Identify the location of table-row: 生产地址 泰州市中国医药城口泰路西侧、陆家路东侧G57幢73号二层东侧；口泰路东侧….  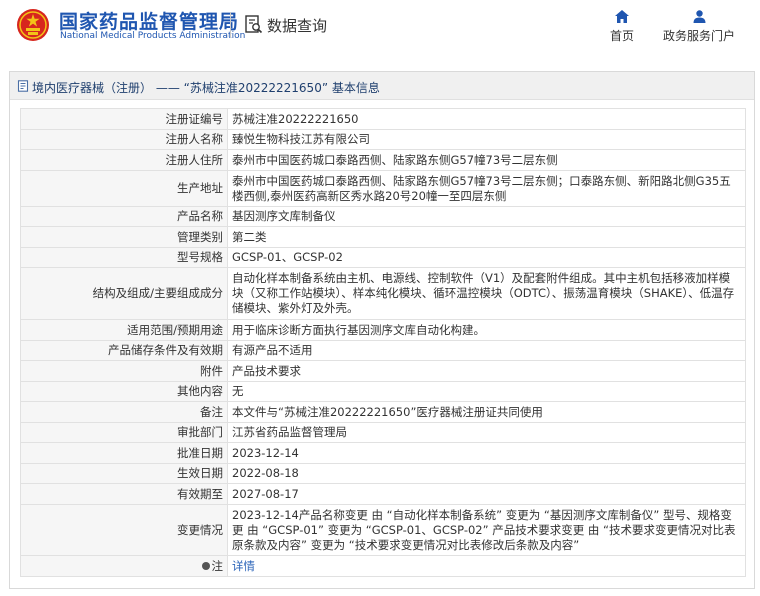
(383, 188).